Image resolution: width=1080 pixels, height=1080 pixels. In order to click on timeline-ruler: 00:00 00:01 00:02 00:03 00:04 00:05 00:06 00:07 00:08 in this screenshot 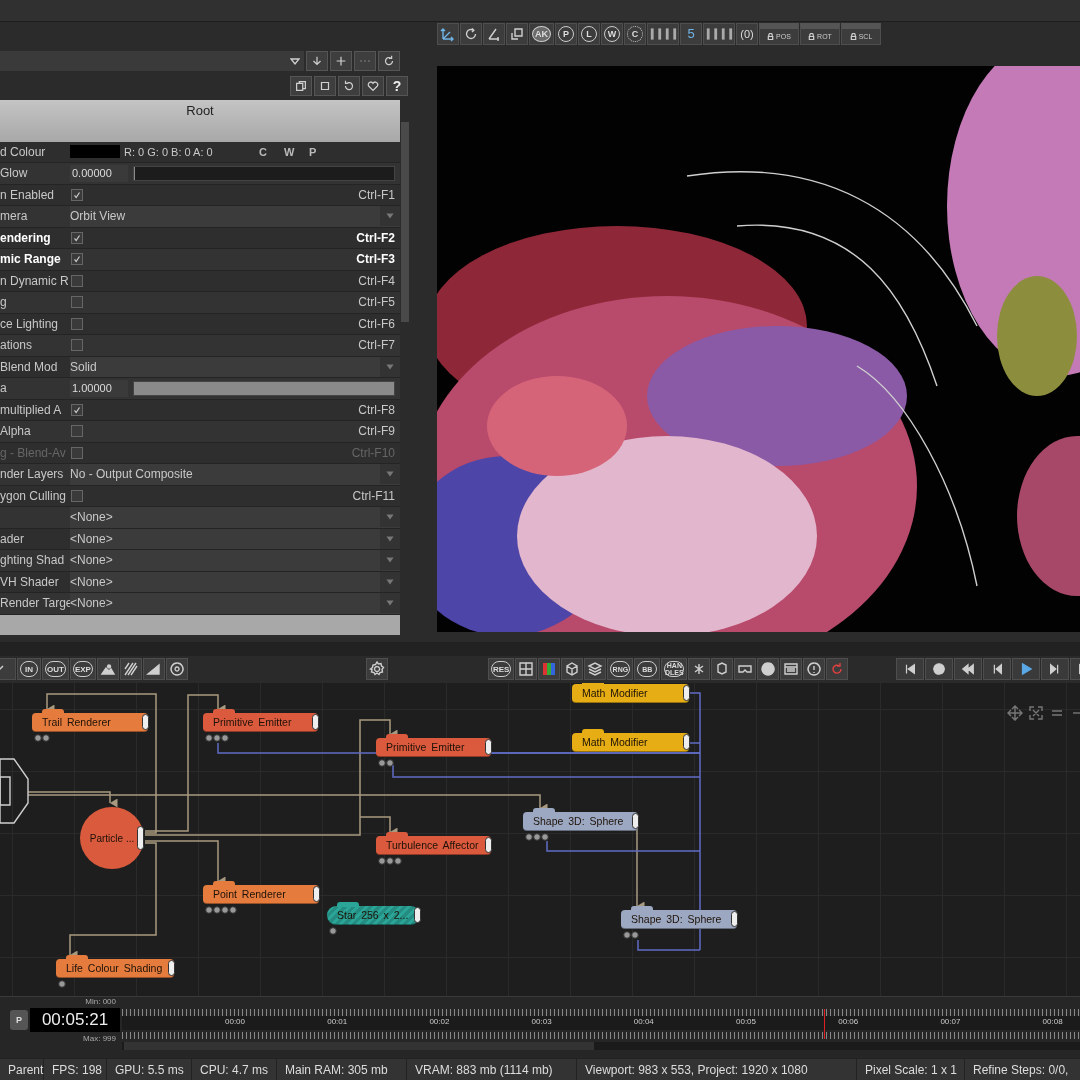, I will do `click(601, 1028)`.